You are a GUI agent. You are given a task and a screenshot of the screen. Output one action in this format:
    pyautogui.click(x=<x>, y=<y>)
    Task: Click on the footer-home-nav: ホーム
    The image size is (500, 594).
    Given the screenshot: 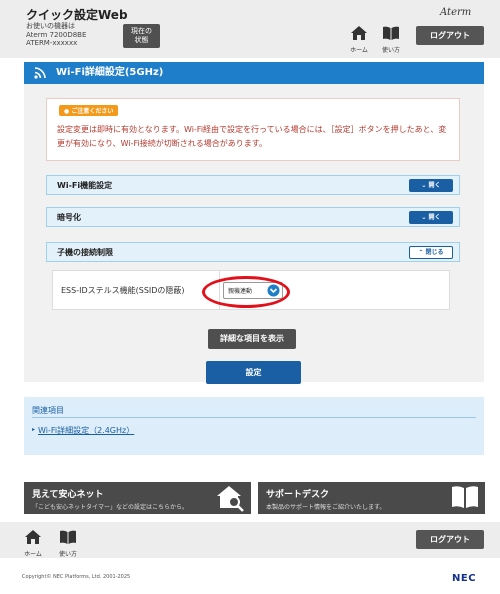 What is the action you would take?
    pyautogui.click(x=33, y=543)
    